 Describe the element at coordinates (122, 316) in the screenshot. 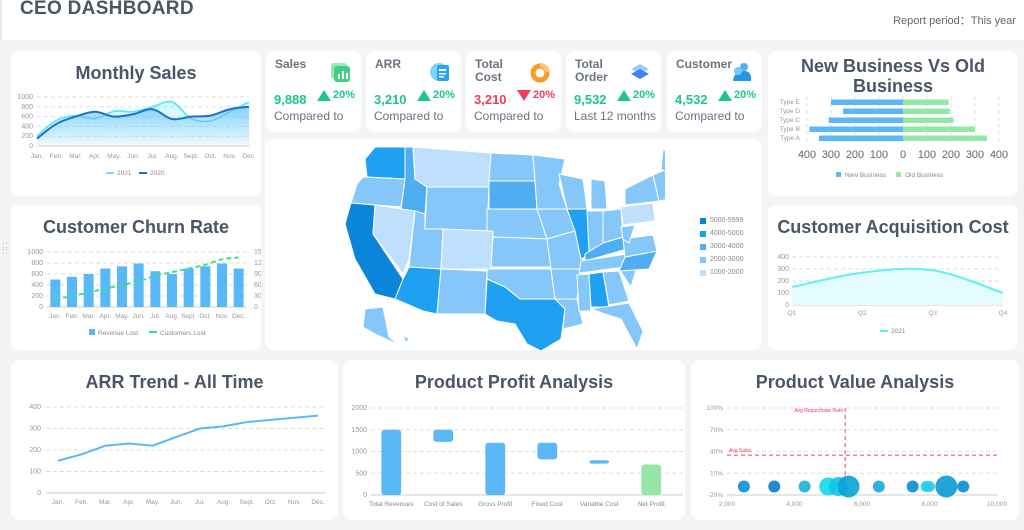

I see `x-tick-label: May.` at that location.